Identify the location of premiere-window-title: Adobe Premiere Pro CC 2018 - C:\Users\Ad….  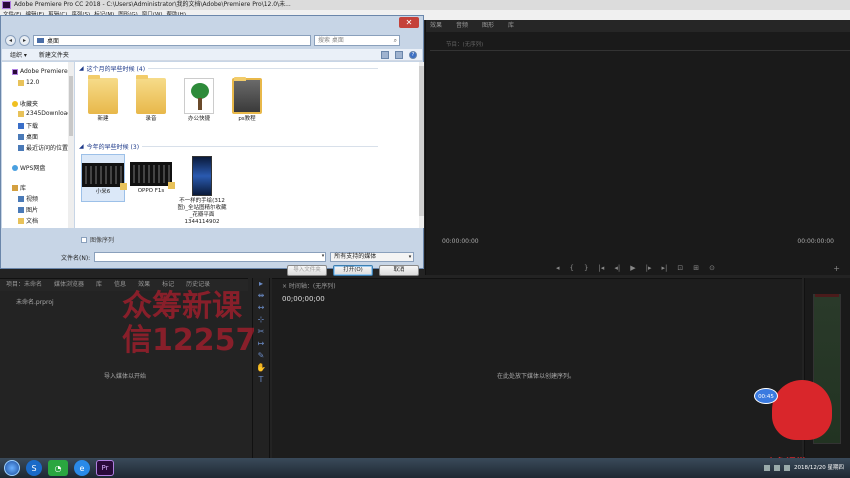
(152, 4).